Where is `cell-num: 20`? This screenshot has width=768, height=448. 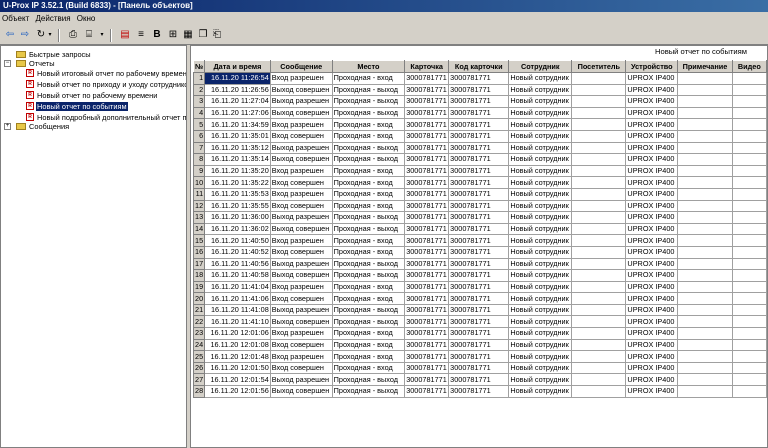 cell-num: 20 is located at coordinates (199, 298).